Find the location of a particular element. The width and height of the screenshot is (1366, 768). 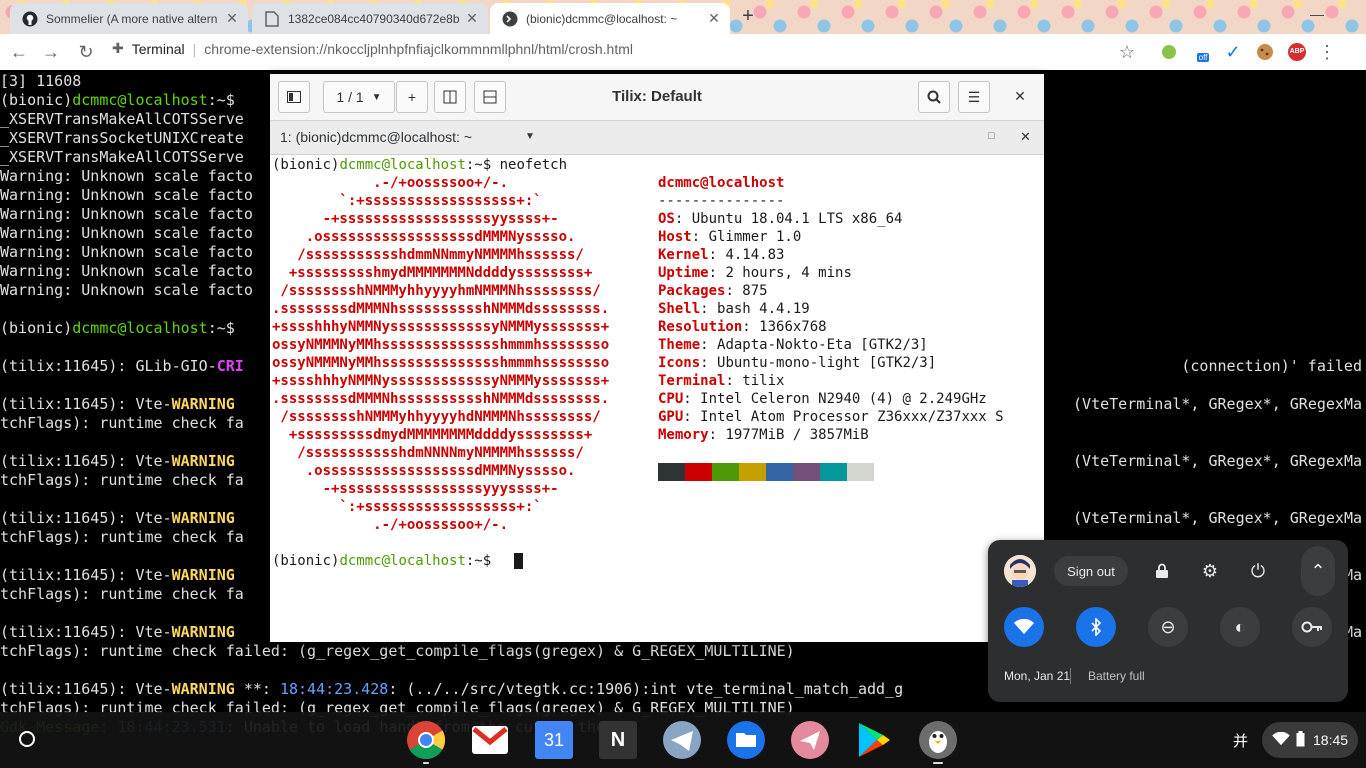

prompt-line: (bionic)dcmmc@localhost:~$ neofetch is located at coordinates (419, 165).